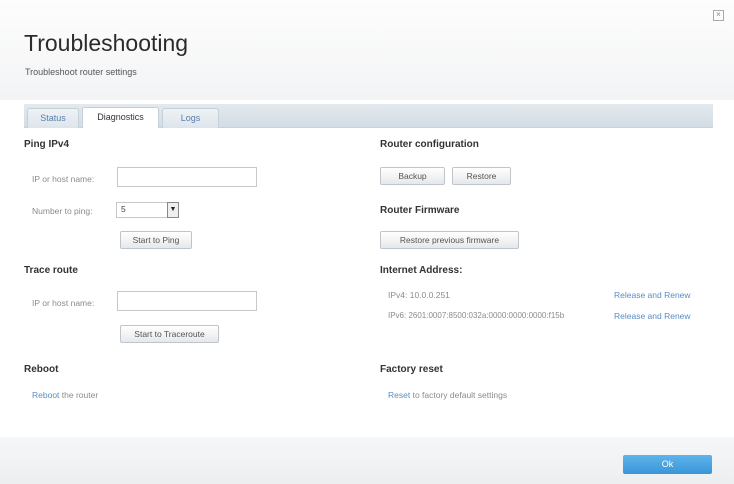 This screenshot has width=734, height=484. What do you see at coordinates (459, 395) in the screenshot?
I see `factory-reset-rest-text: to factory default settings` at bounding box center [459, 395].